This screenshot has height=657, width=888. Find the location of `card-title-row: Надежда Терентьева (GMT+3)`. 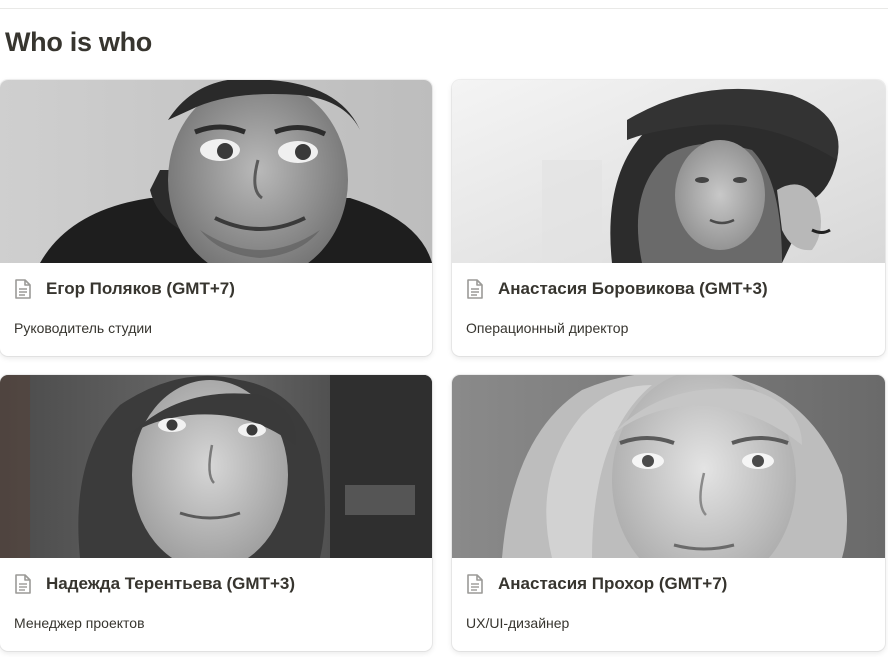

card-title-row: Надежда Терентьева (GMT+3) is located at coordinates (154, 584).